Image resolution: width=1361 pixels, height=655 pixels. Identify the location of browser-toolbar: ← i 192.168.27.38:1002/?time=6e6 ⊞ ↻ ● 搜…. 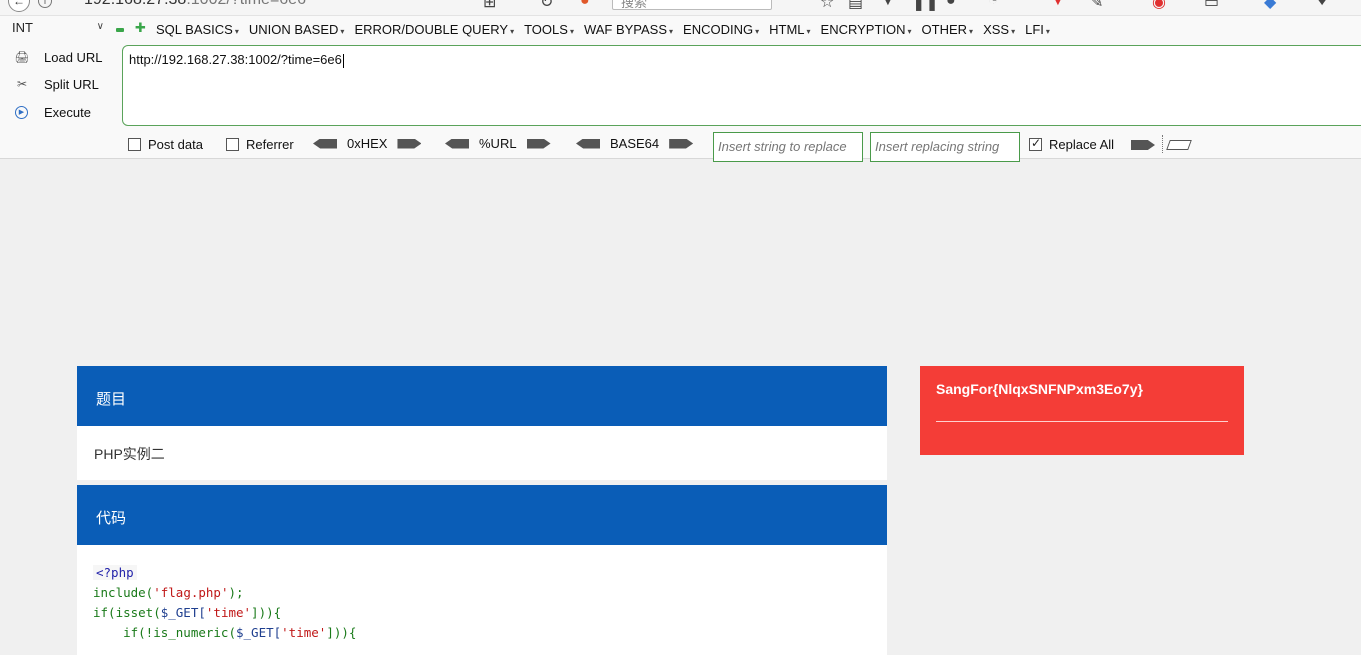
(680, 8).